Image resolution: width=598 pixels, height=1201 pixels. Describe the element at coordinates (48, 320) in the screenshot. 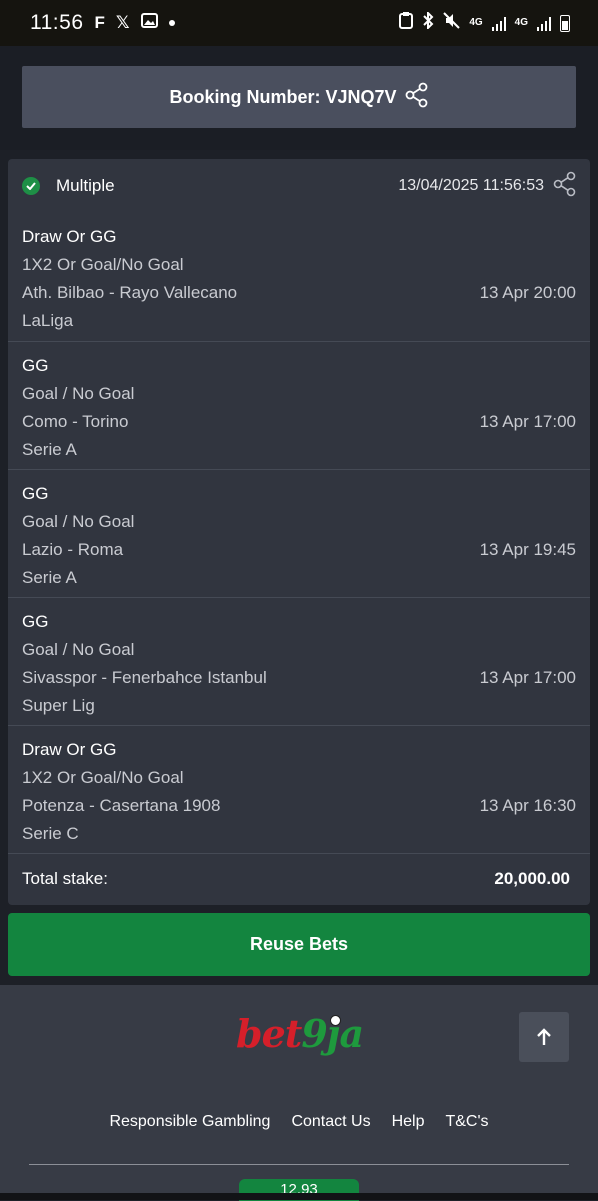

I see `selection-league: LaLiga` at that location.